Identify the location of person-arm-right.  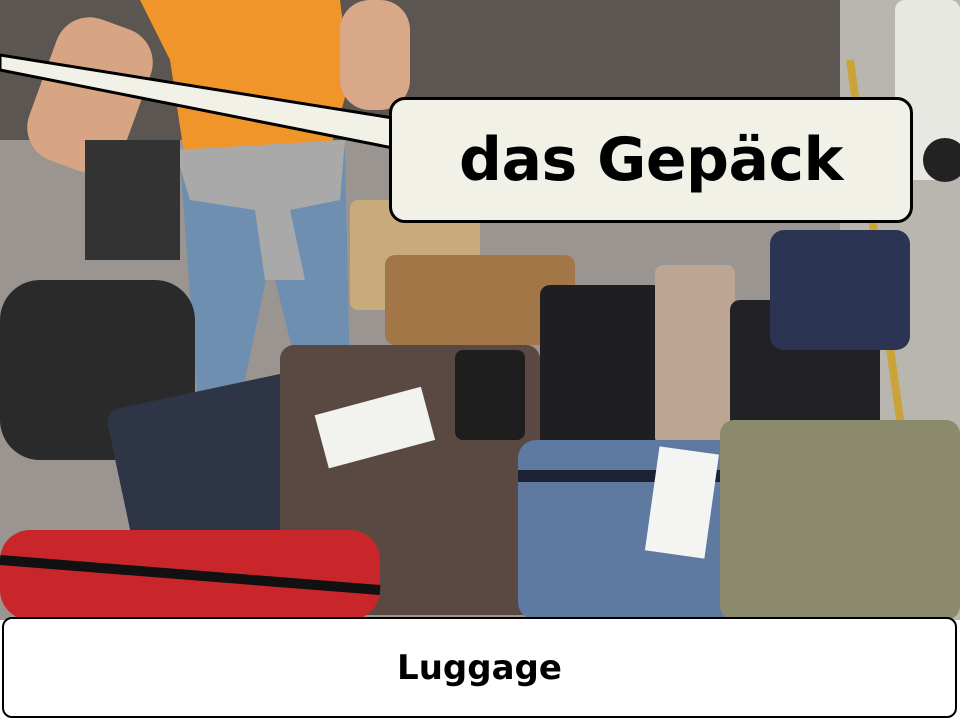
(375, 55).